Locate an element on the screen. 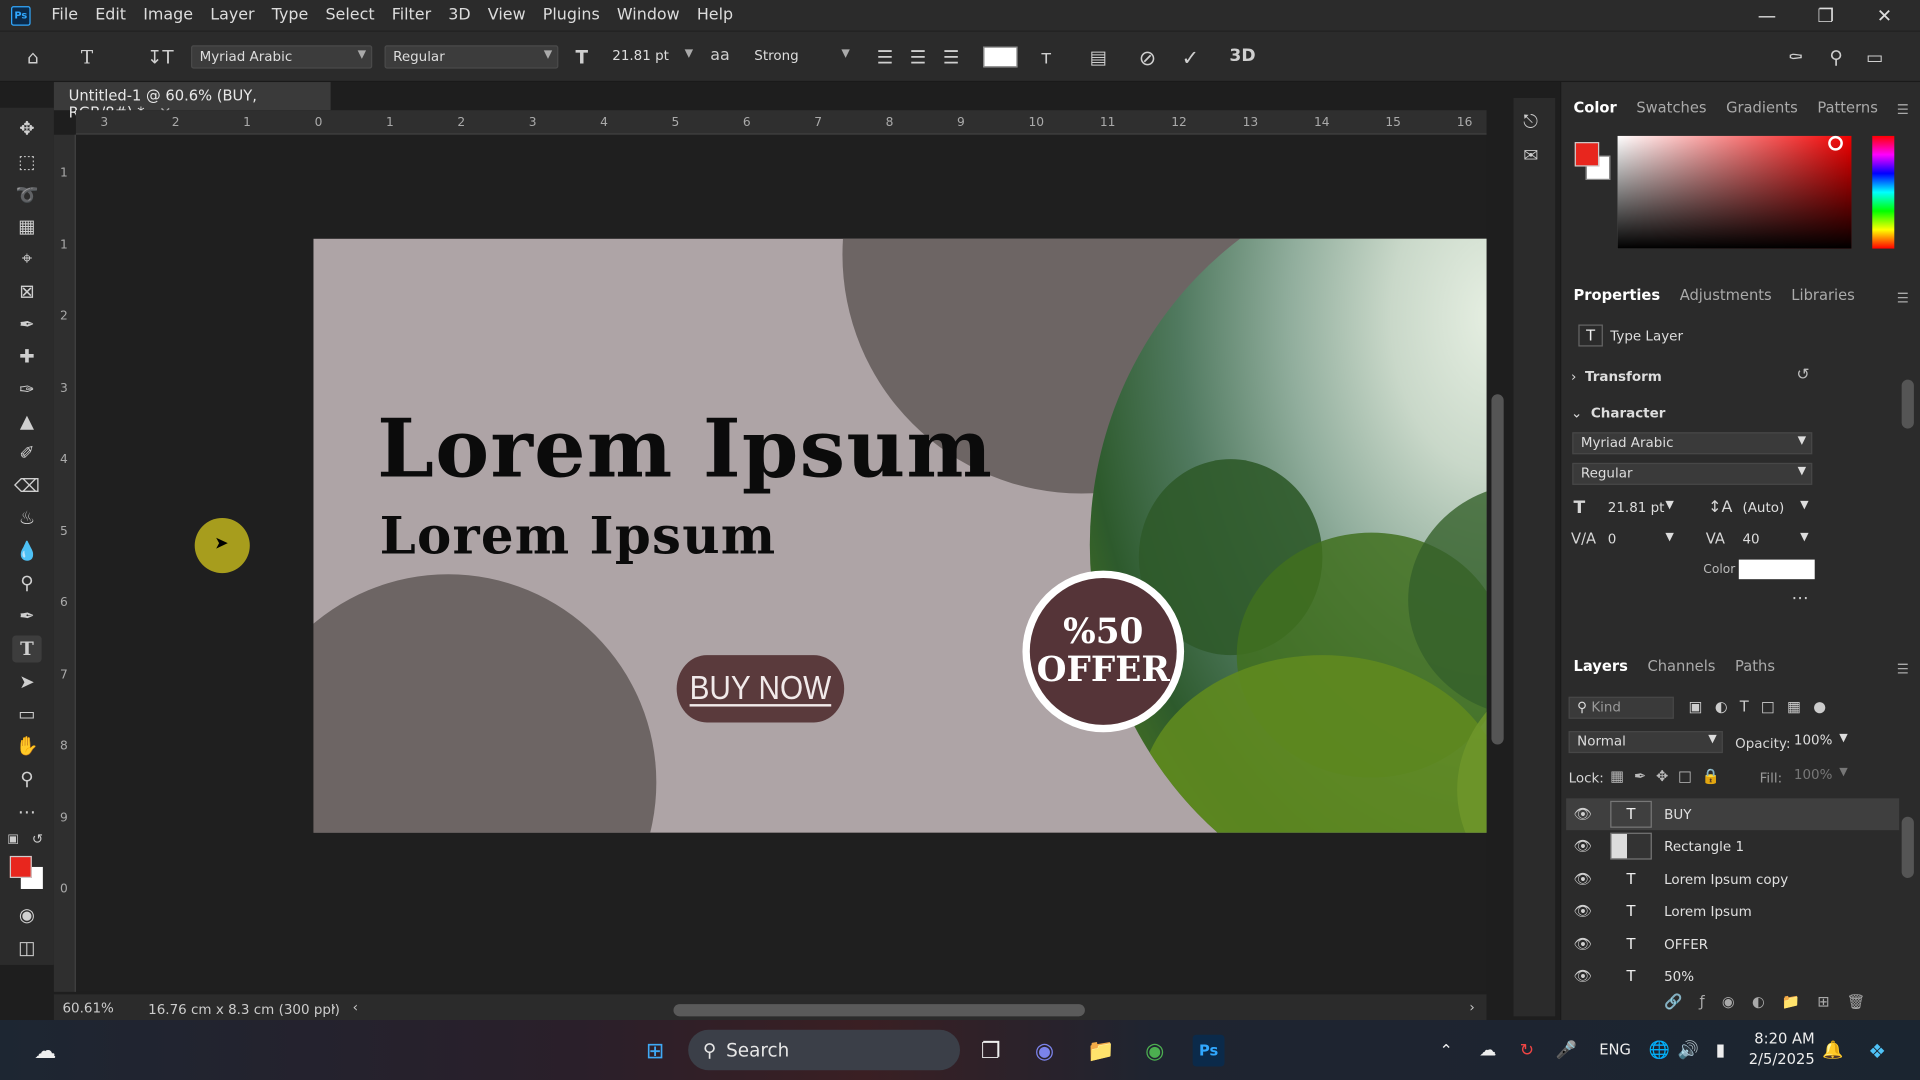 This screenshot has width=1920, height=1080. dodge-tool-icon: ⚲ is located at coordinates (26, 582).